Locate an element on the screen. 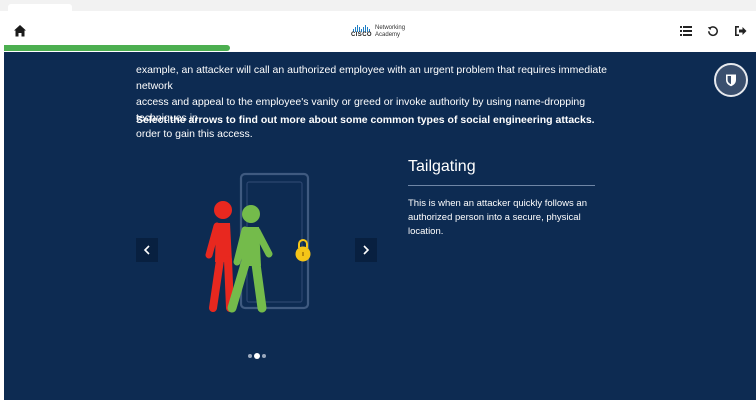 This screenshot has width=756, height=400. chevron-left-icon is located at coordinates (146, 250).